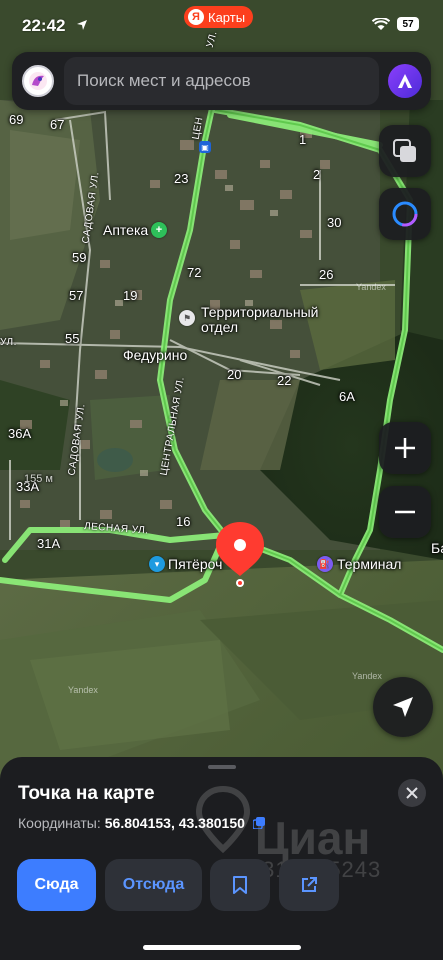  Describe the element at coordinates (313, 838) in the screenshot. I see `watermark-text: Циан` at that location.